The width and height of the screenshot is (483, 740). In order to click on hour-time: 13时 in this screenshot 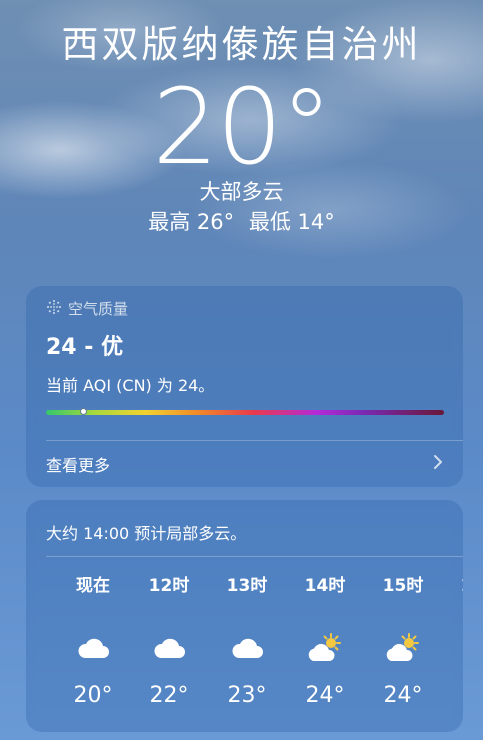, I will do `click(247, 586)`.